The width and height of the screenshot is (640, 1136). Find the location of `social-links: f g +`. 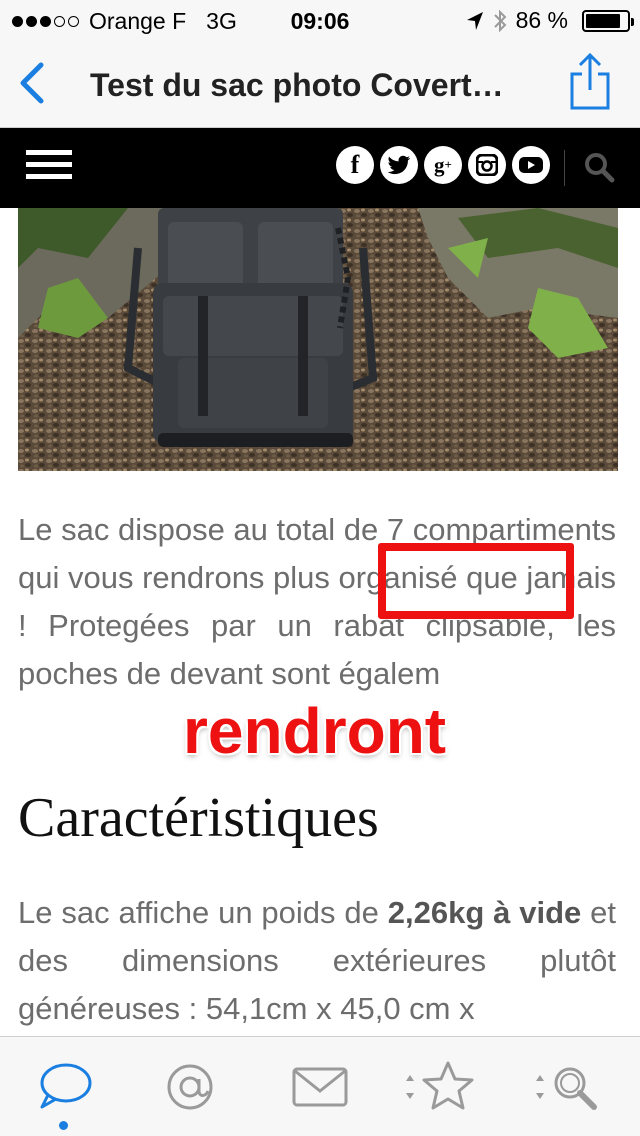

social-links: f g + is located at coordinates (443, 165).